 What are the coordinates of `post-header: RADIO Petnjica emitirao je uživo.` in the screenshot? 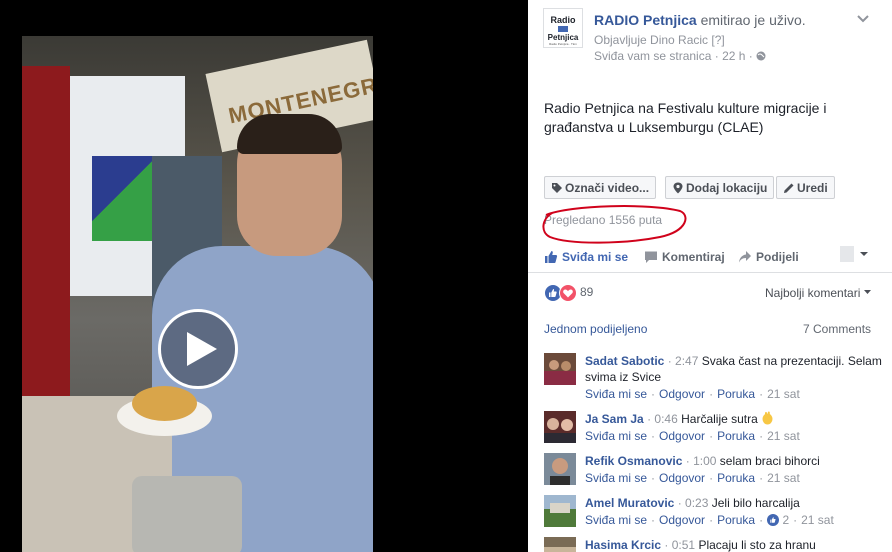 It's located at (729, 20).